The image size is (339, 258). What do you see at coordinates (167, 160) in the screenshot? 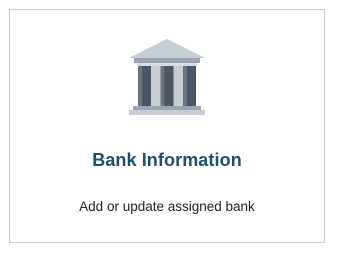
I see `card-title: Bank Information` at bounding box center [167, 160].